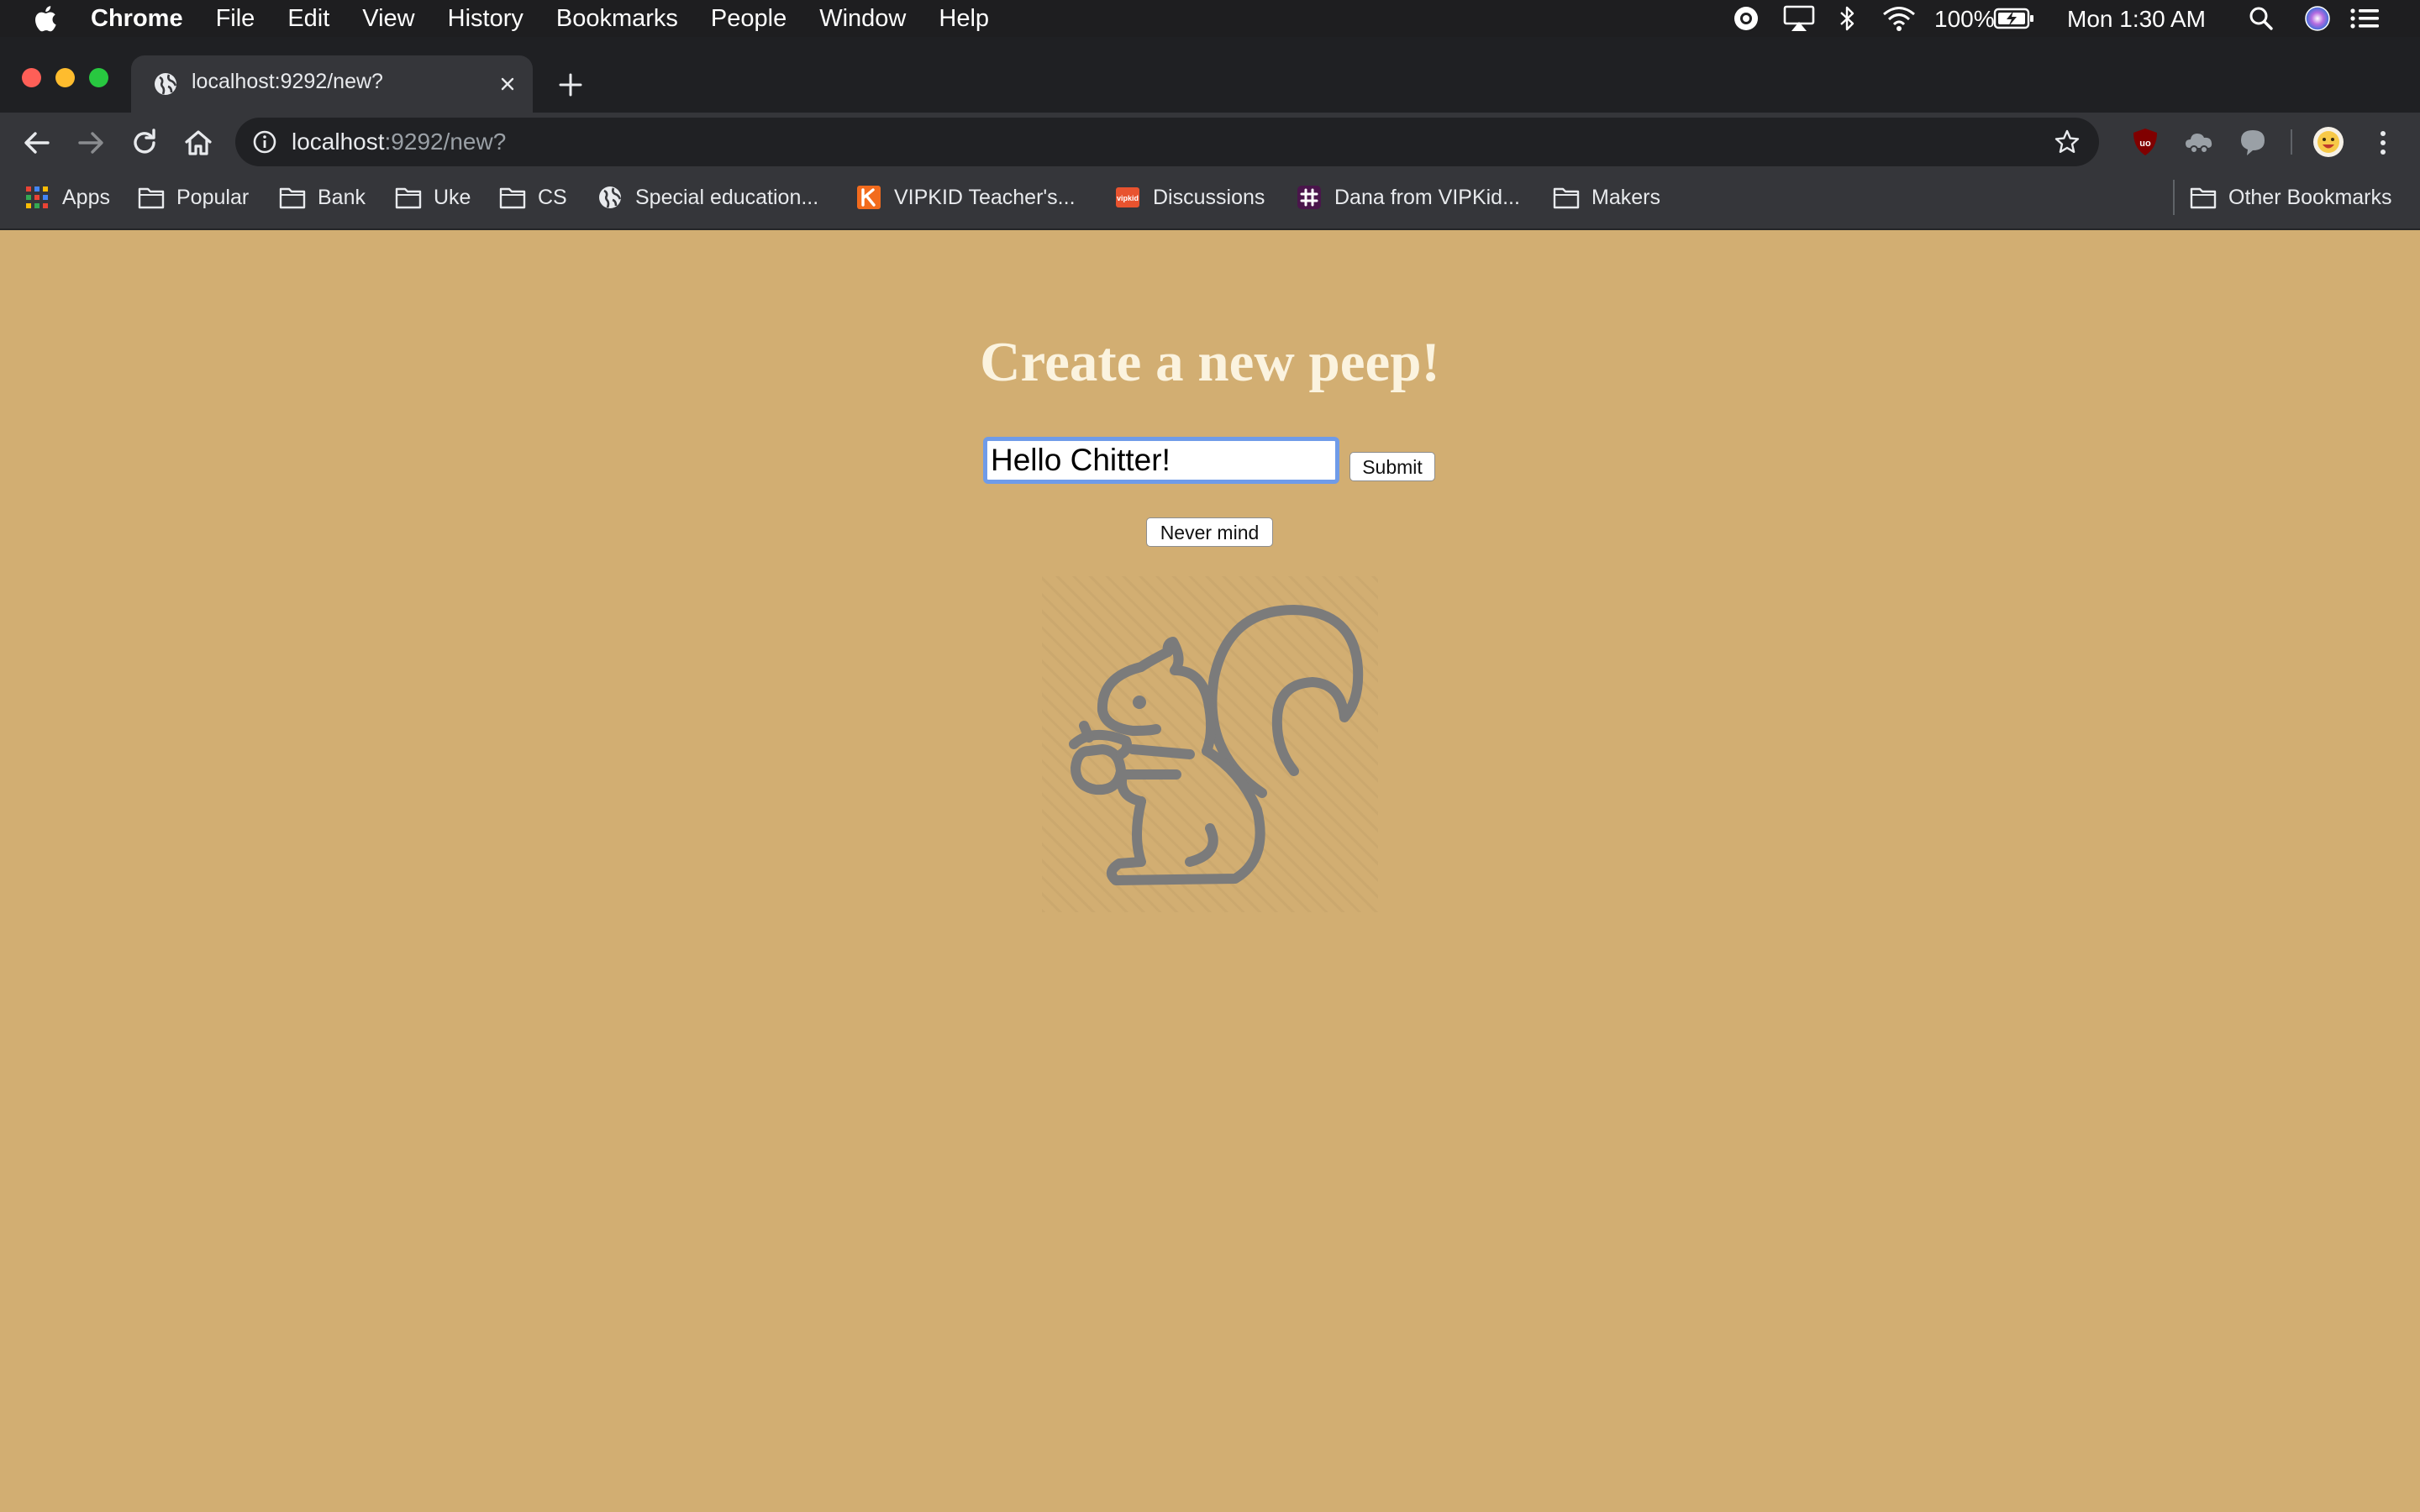  I want to click on spotlight-search-icon, so click(2262, 18).